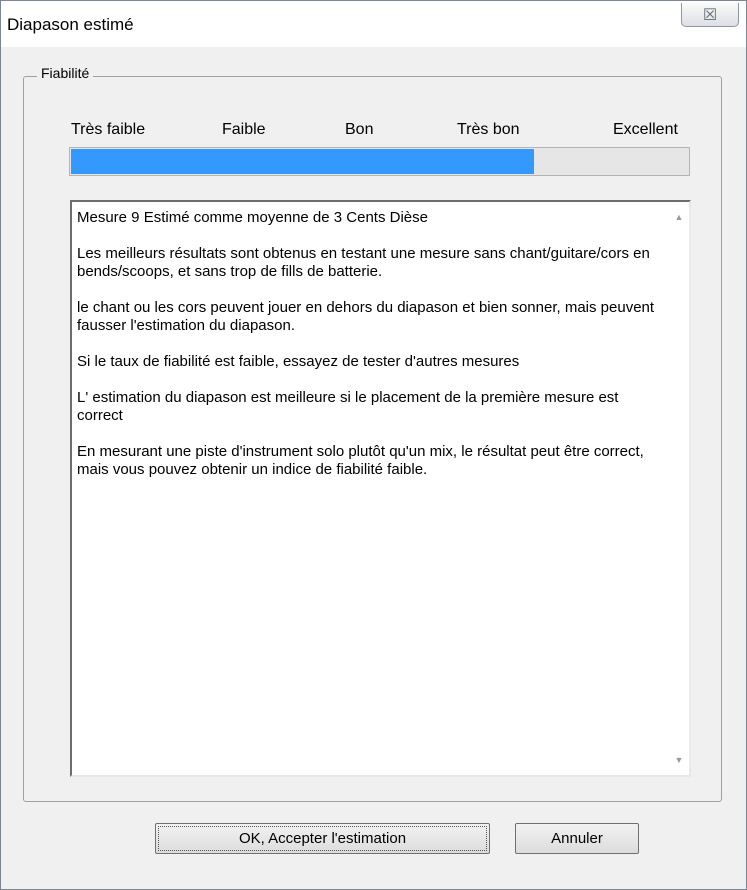 The image size is (747, 890). I want to click on cancel-button-label: Annuler, so click(577, 838).